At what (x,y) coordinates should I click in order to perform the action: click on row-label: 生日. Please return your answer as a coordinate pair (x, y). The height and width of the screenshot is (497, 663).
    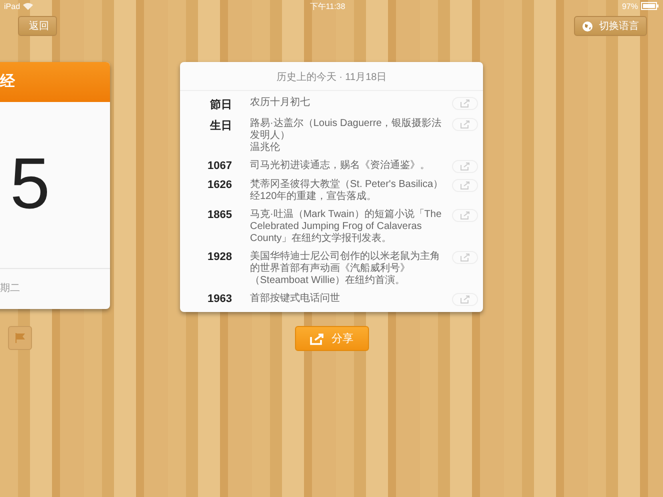
    Looking at the image, I should click on (220, 125).